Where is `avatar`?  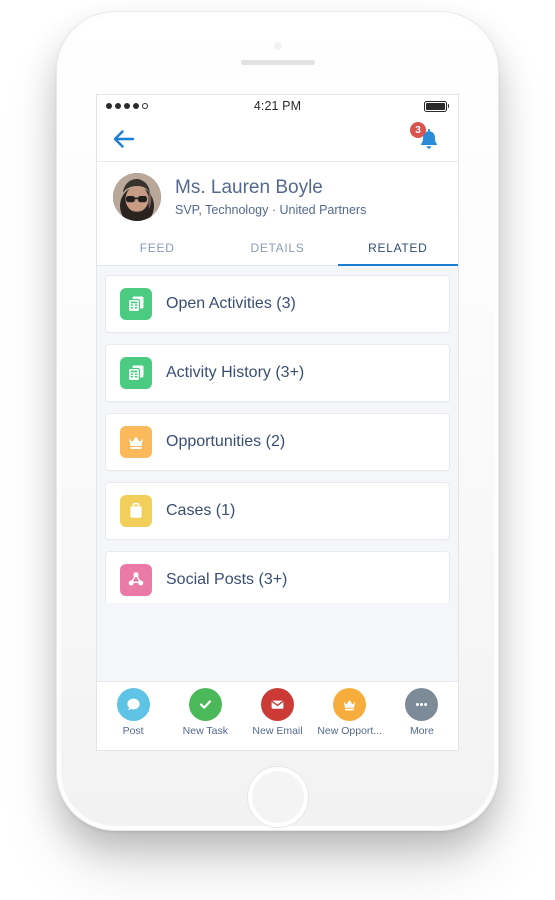
avatar is located at coordinates (137, 197).